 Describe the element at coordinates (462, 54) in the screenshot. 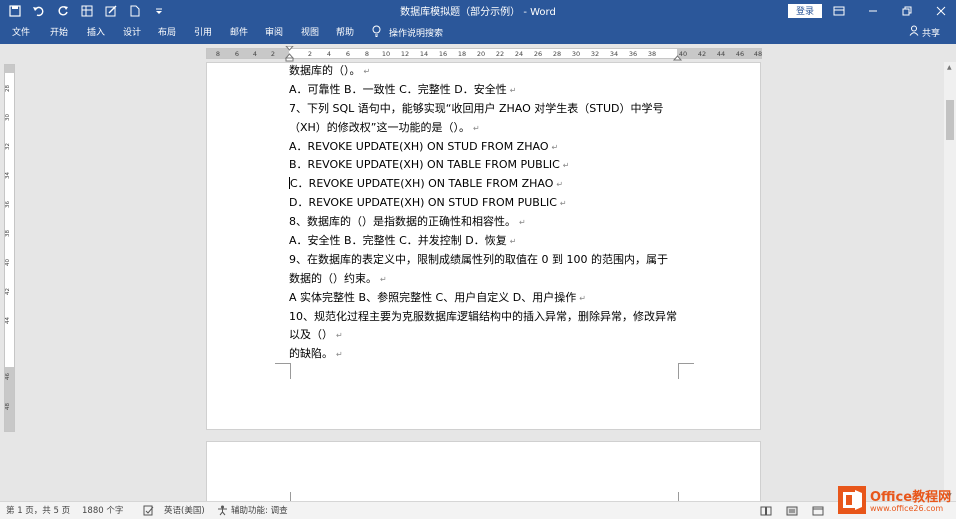

I see `ruler-number: 18` at that location.